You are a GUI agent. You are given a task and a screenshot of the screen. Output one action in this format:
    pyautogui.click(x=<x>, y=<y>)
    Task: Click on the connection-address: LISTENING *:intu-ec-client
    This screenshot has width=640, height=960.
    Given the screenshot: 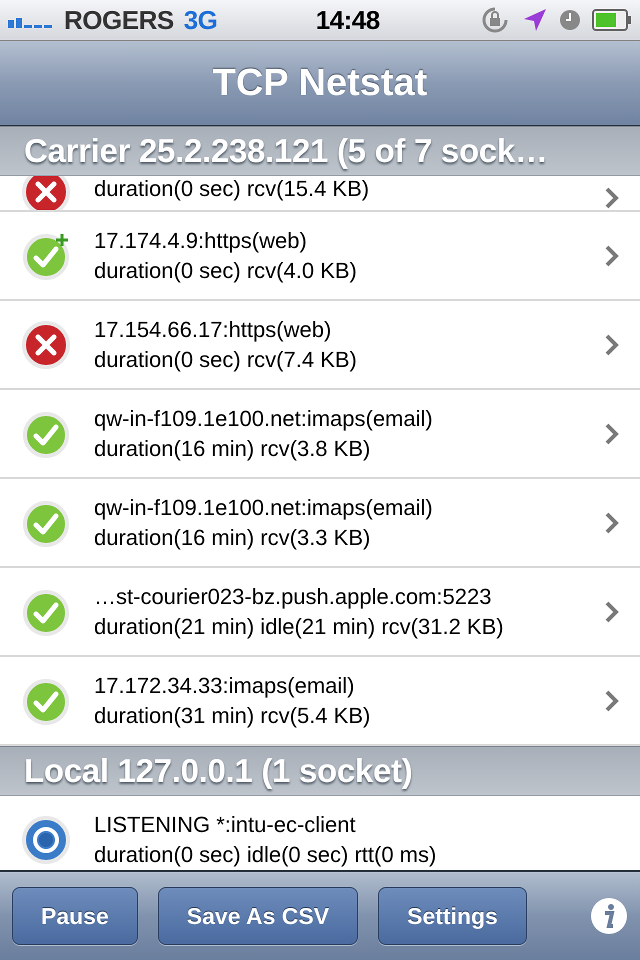 What is the action you would take?
    pyautogui.click(x=225, y=825)
    